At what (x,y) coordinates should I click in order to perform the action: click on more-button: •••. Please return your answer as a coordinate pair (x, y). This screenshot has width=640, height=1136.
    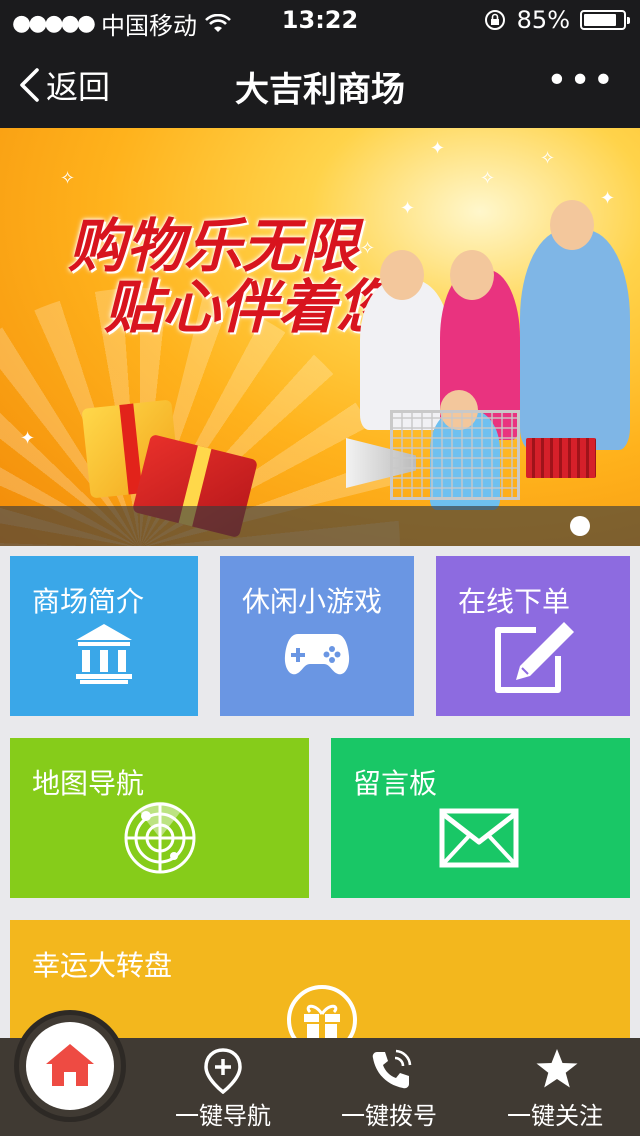
    Looking at the image, I should click on (581, 80).